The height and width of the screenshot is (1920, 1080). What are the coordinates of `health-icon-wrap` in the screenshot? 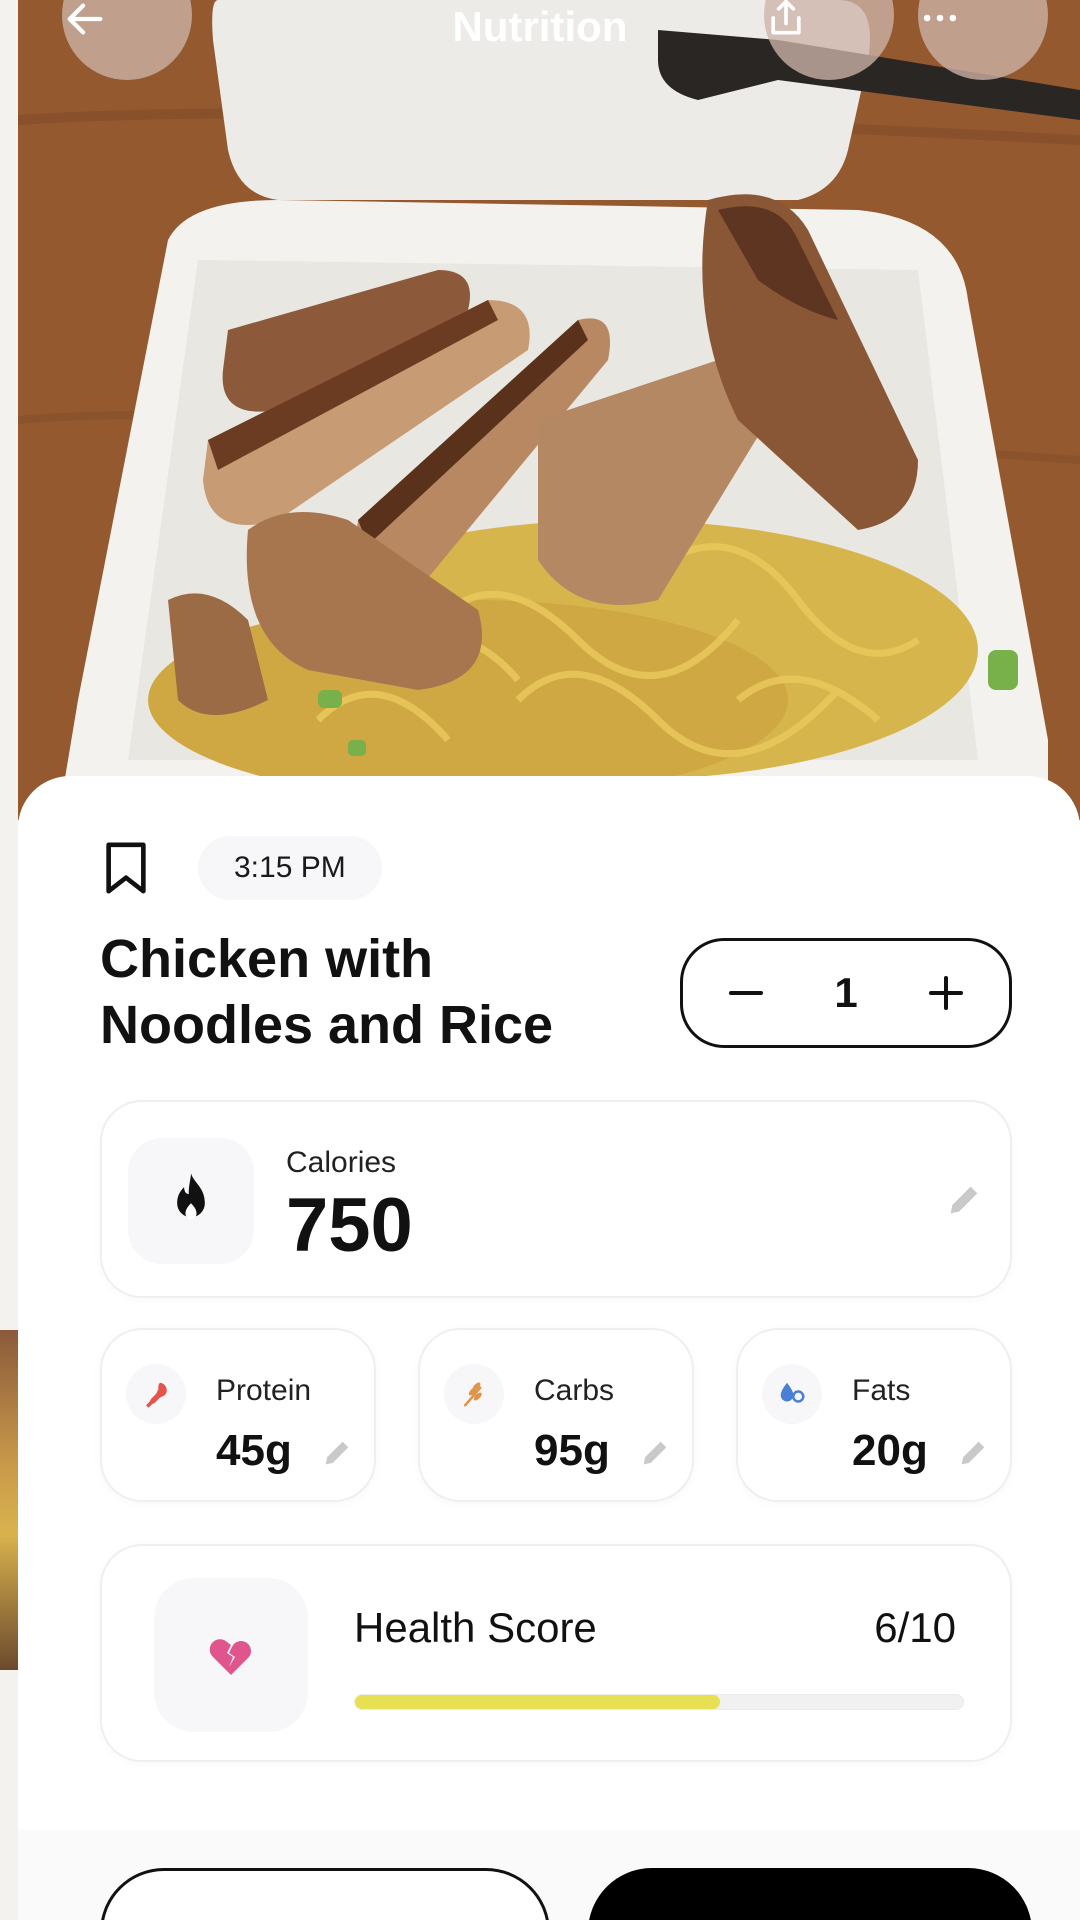 It's located at (231, 1655).